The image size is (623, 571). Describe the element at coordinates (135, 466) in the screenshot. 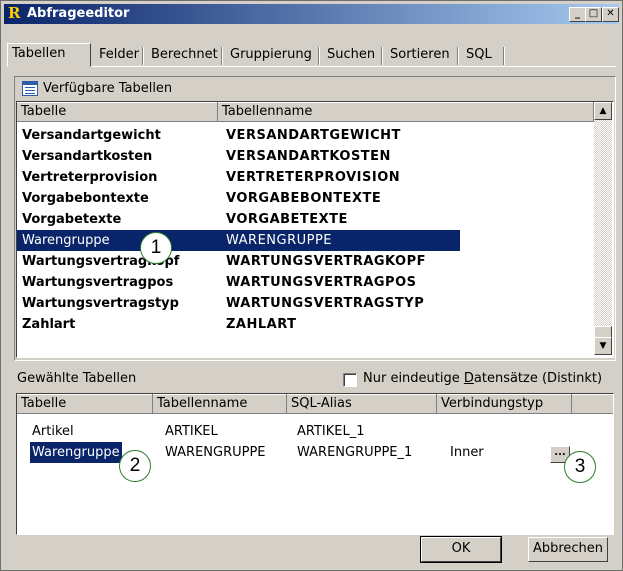

I see `callout-marker-2: 2` at that location.